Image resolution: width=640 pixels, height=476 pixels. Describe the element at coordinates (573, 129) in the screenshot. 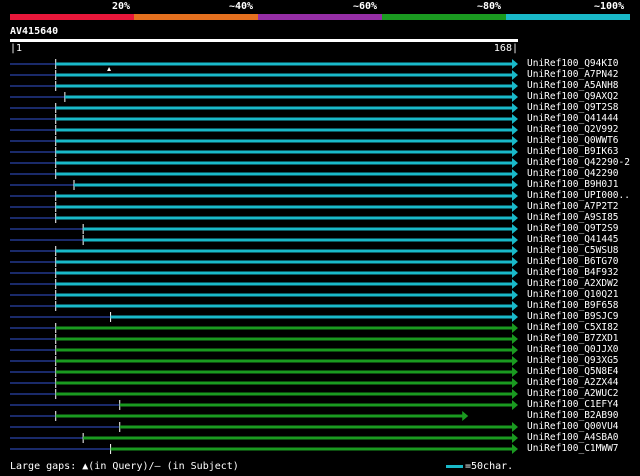

I see `hit-label: UniRef100_Q2V992` at that location.